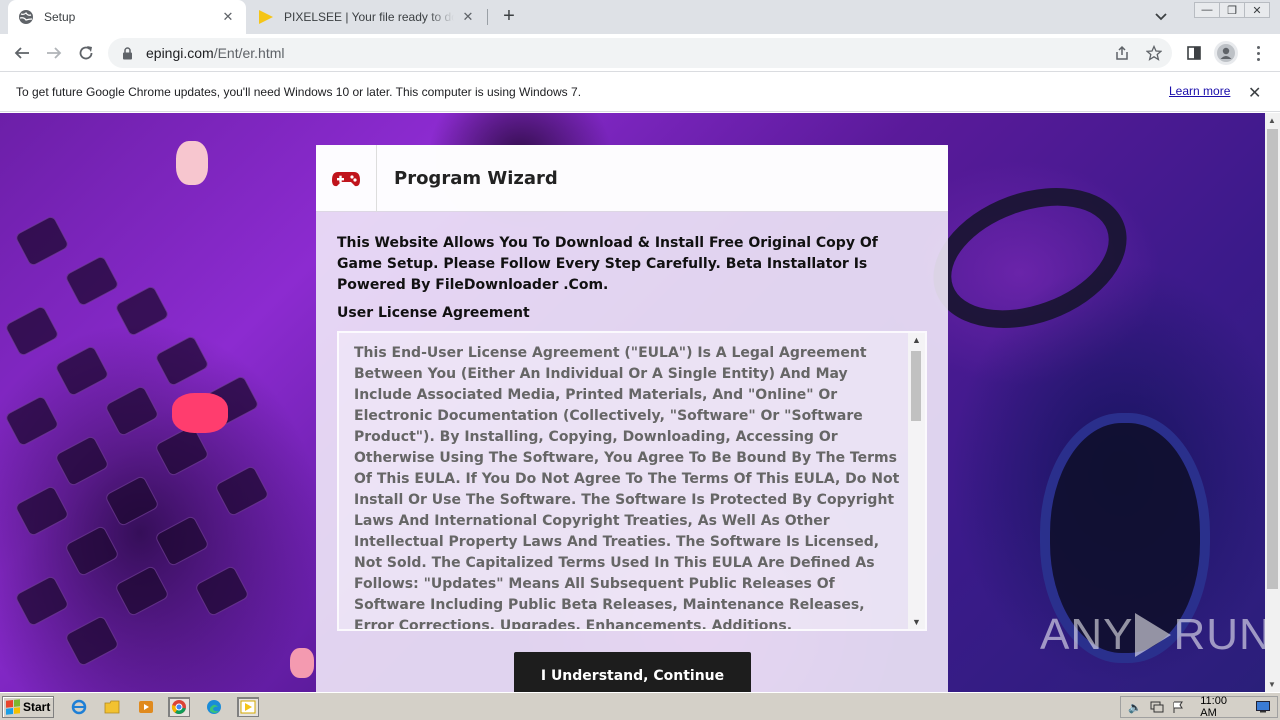 The image size is (1280, 720). Describe the element at coordinates (916, 386) in the screenshot. I see `eula-scroll-thumb` at that location.